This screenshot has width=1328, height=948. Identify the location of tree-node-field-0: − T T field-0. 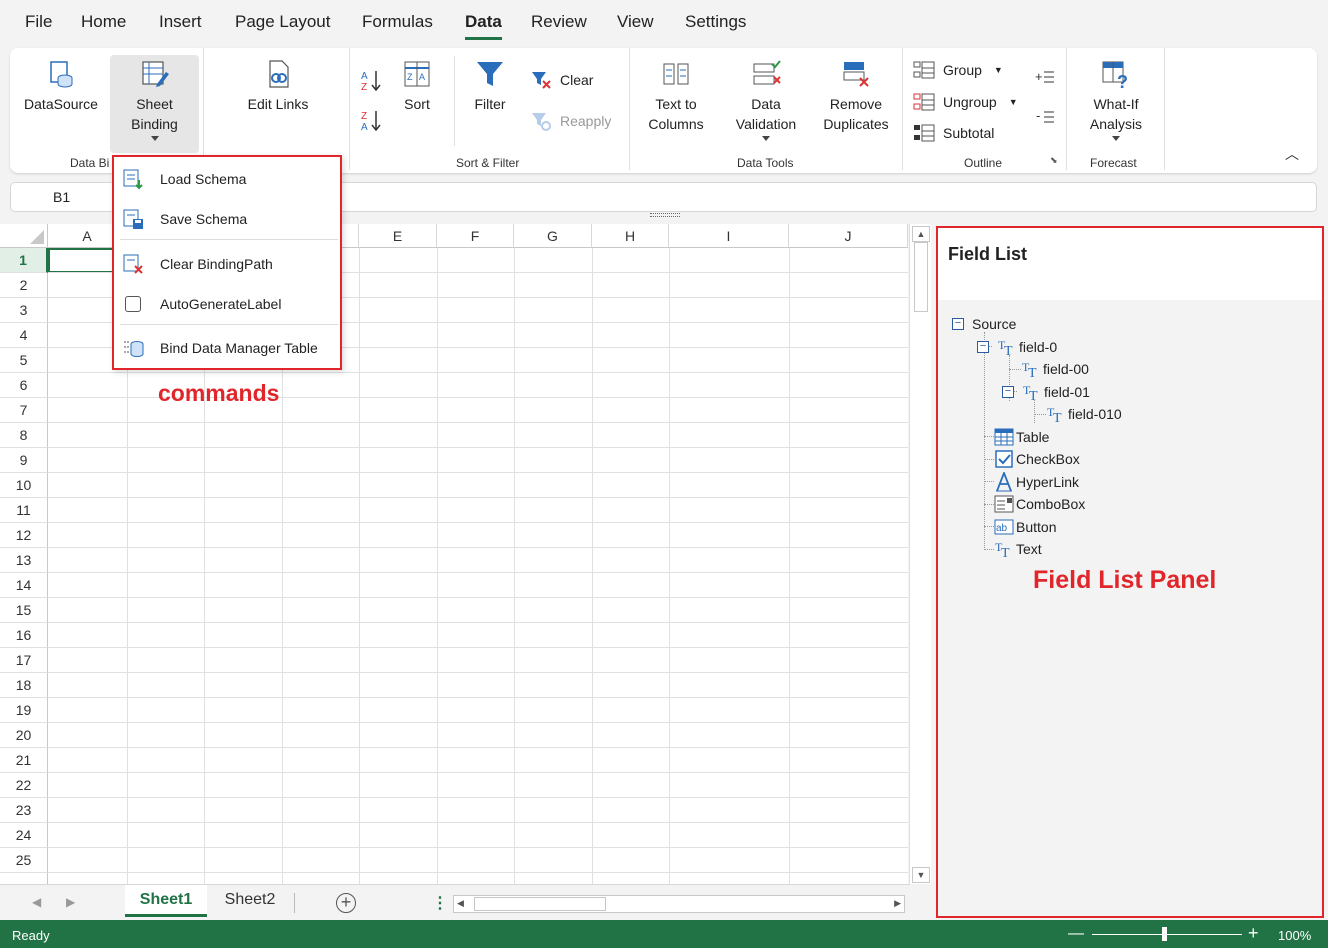
(1017, 347).